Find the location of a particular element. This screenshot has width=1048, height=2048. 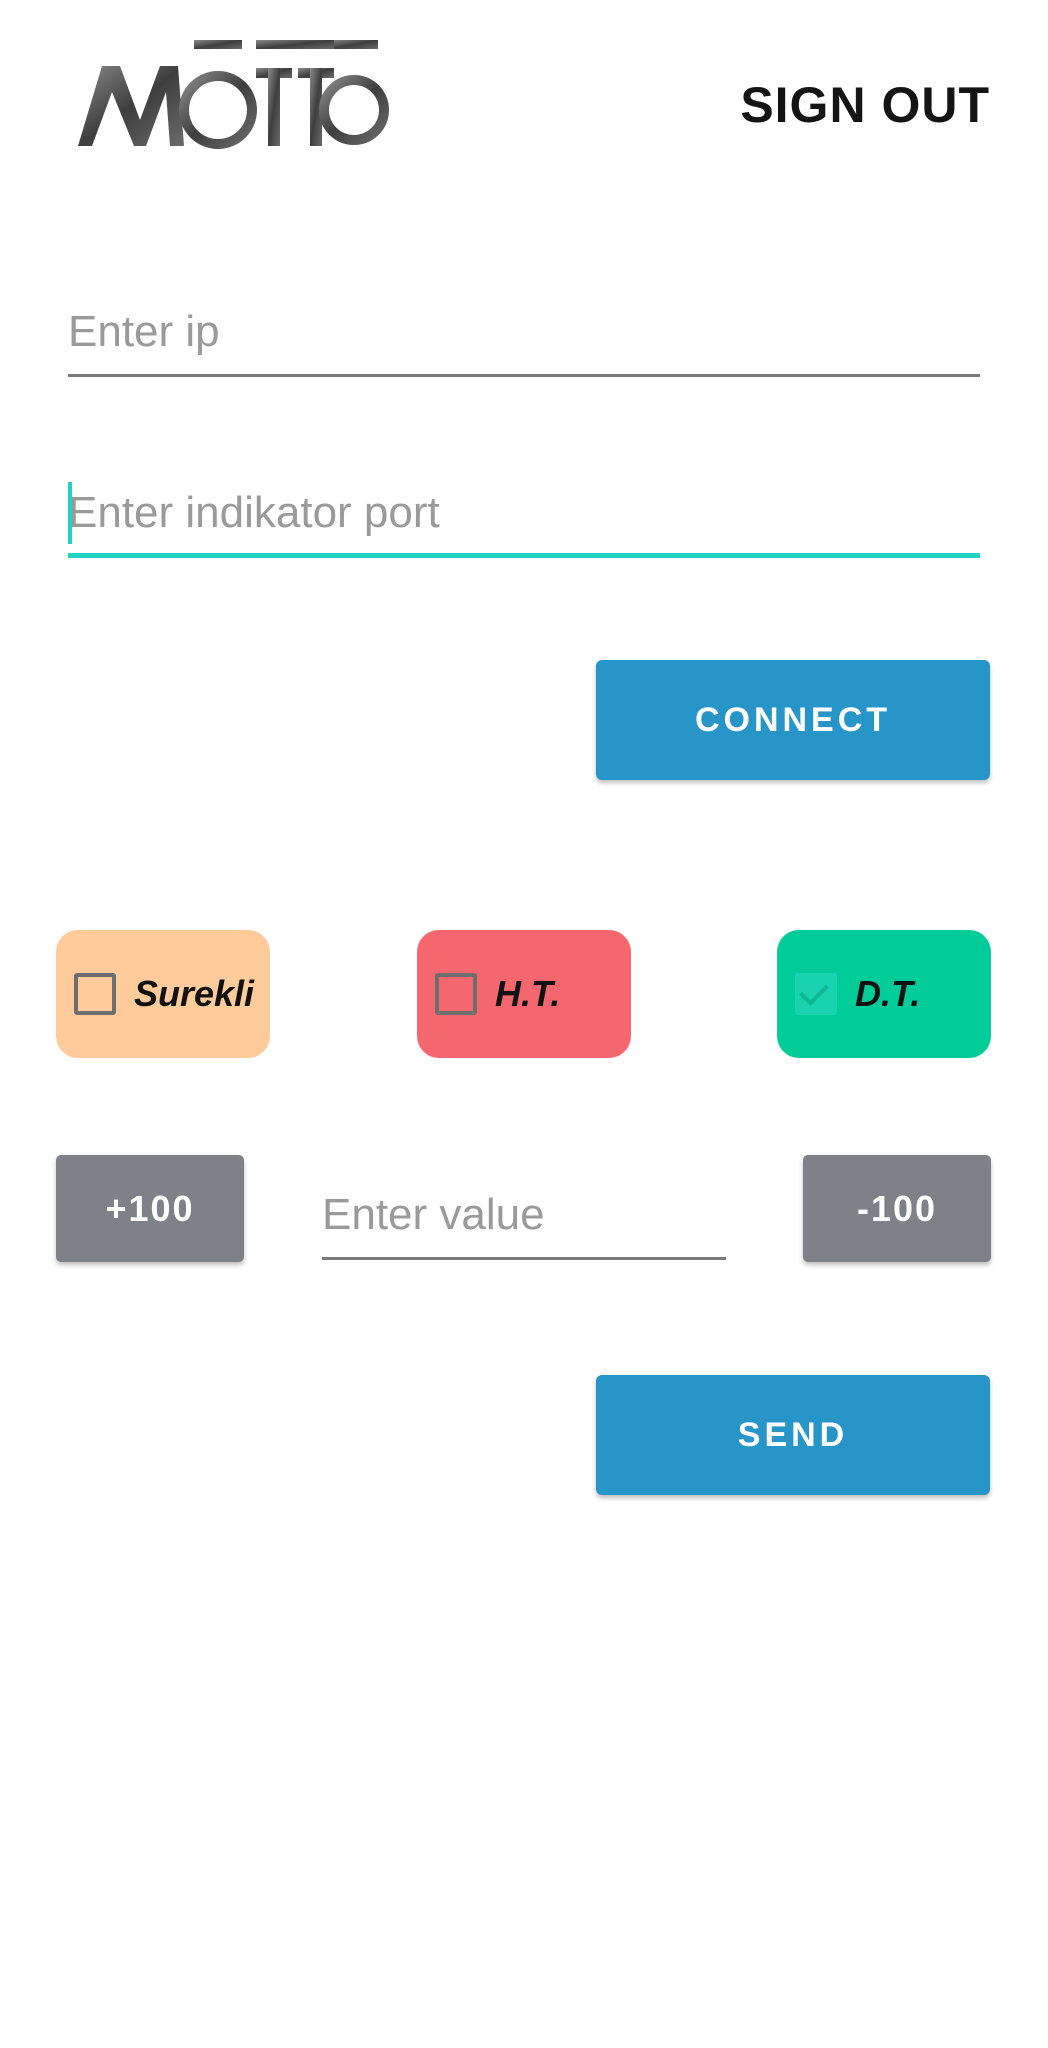

mode-surekli-checkbox: Surekli is located at coordinates (163, 994).